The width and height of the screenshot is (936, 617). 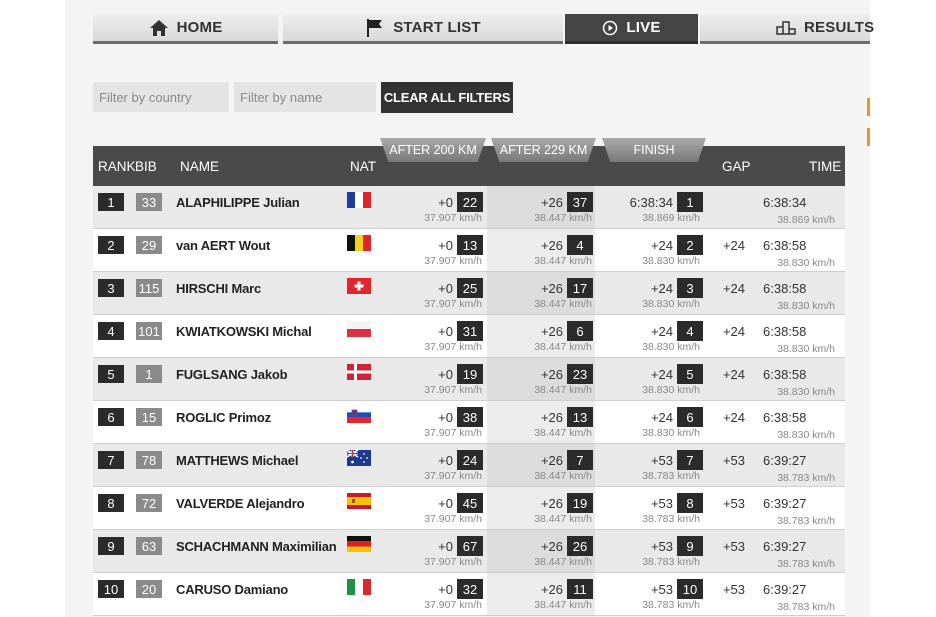 What do you see at coordinates (232, 589) in the screenshot?
I see `rider-name: CARUSO Damiano` at bounding box center [232, 589].